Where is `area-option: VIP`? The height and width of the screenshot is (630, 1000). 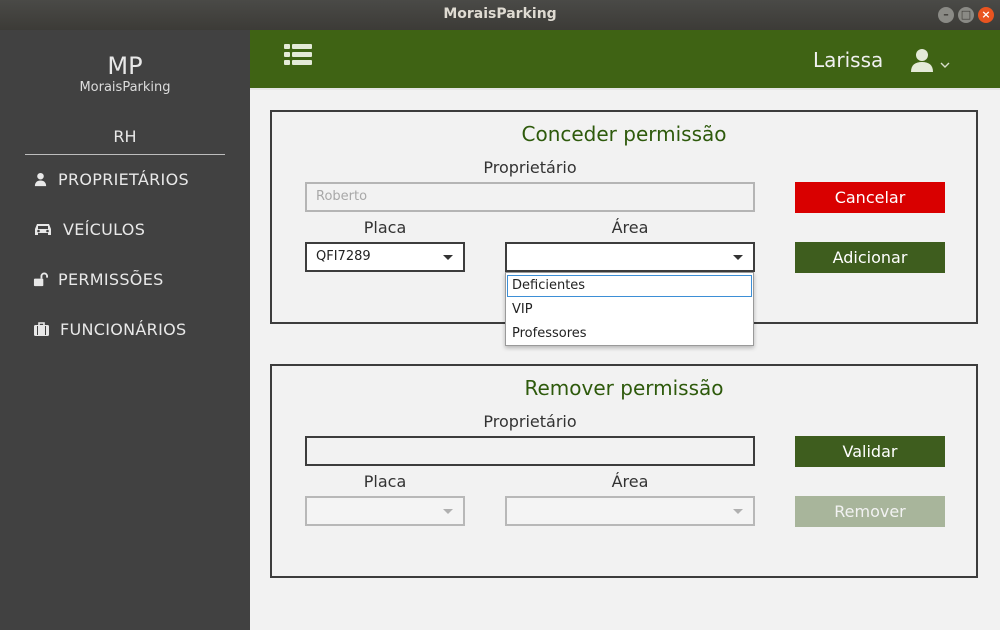 area-option: VIP is located at coordinates (629, 310).